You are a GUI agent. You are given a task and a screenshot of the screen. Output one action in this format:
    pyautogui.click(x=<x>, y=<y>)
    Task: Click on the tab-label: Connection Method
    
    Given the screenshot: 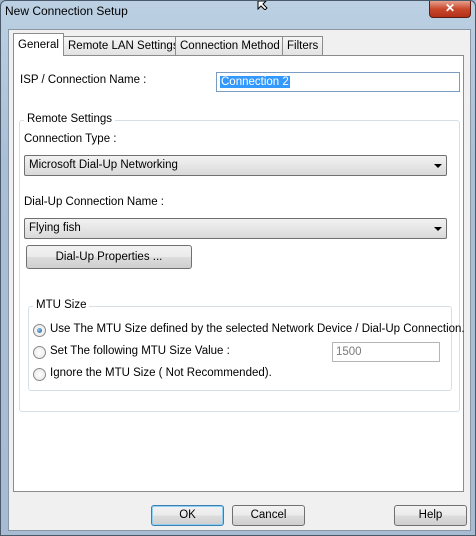 What is the action you would take?
    pyautogui.click(x=230, y=46)
    